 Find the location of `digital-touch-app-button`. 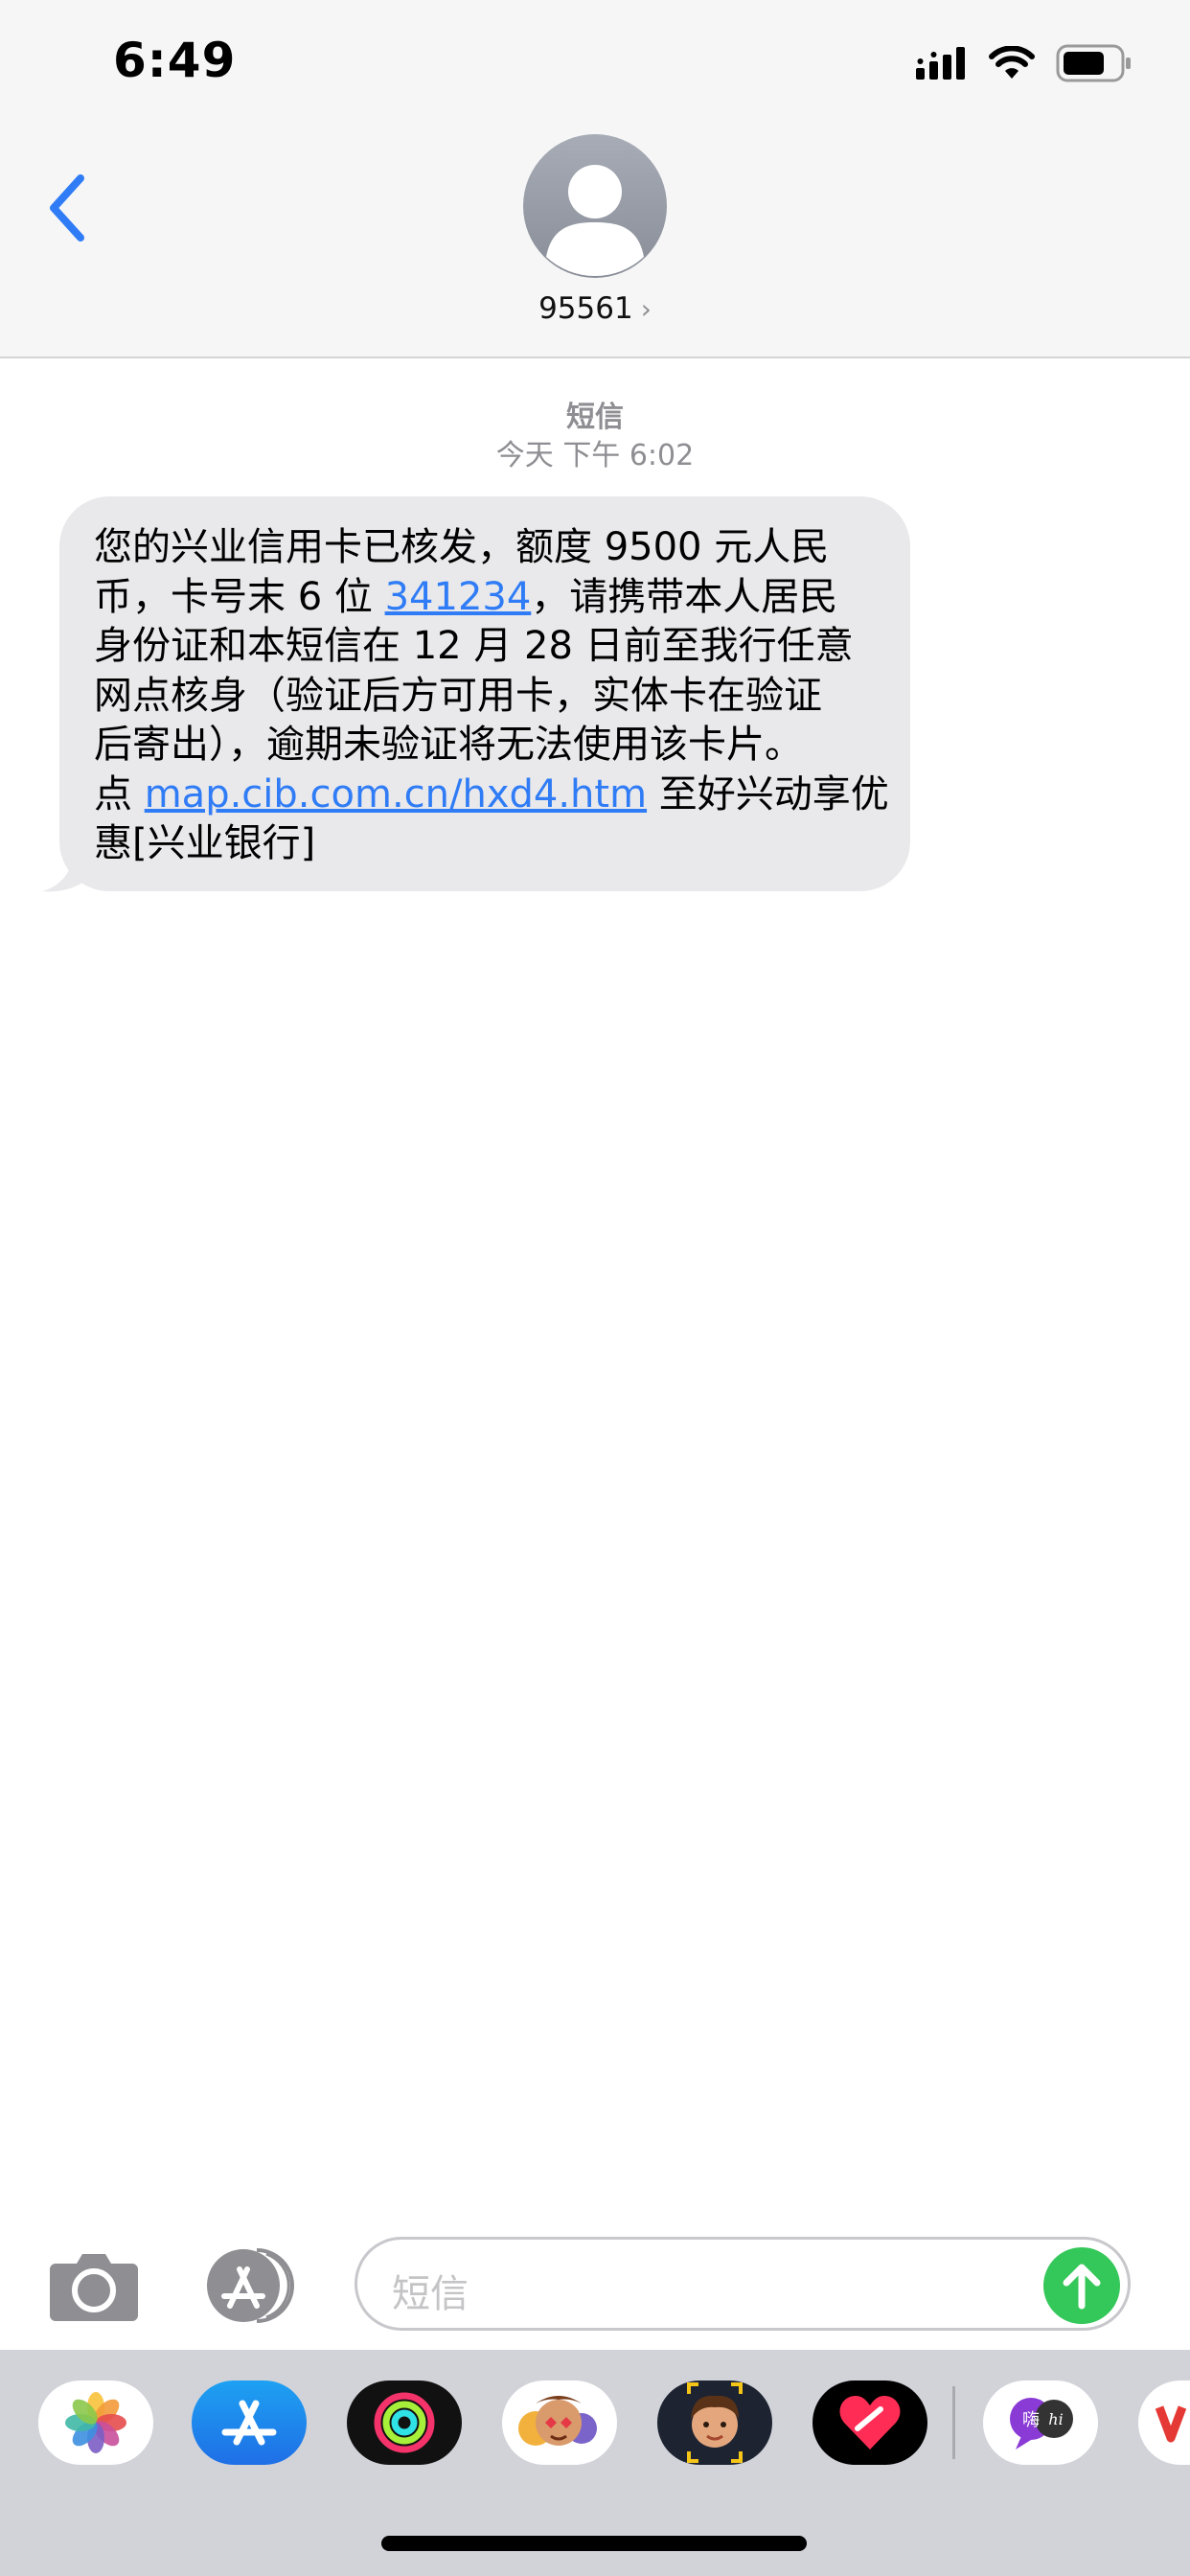

digital-touch-app-button is located at coordinates (870, 2422).